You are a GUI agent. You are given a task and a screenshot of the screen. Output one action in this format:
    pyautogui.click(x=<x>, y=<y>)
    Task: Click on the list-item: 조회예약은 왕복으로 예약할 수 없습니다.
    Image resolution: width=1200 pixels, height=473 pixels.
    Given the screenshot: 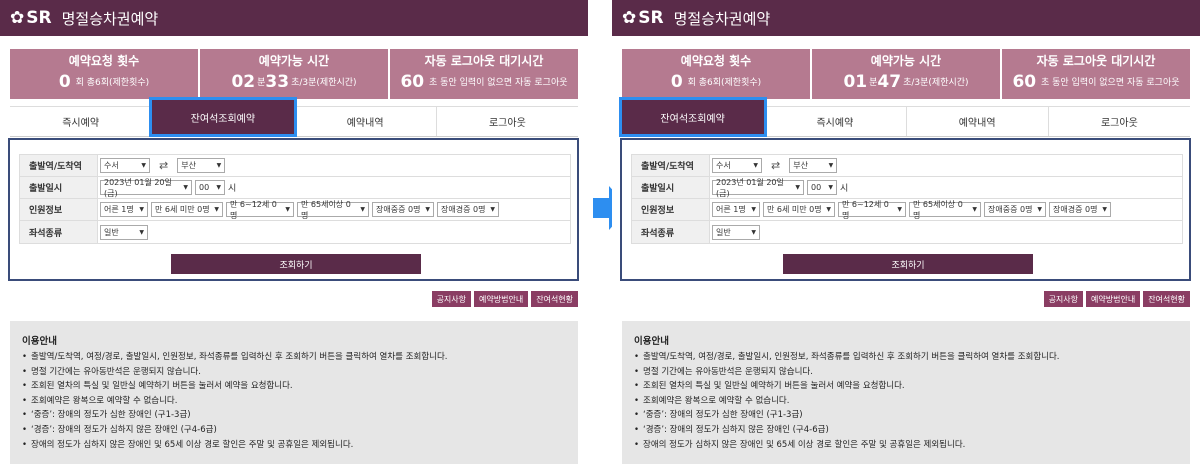 What is the action you would take?
    pyautogui.click(x=294, y=401)
    